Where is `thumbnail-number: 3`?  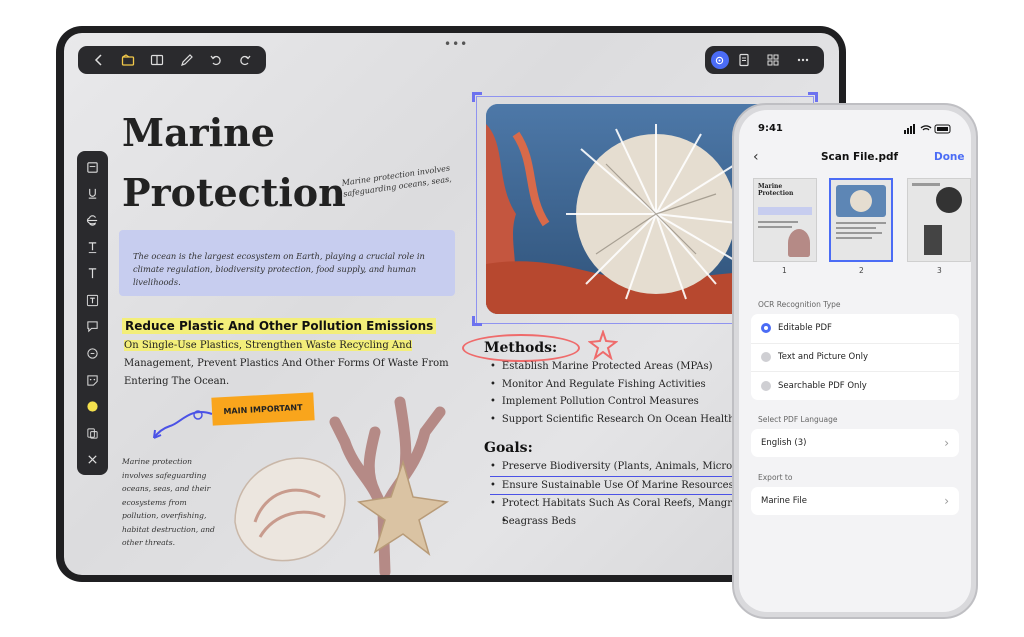 thumbnail-number: 3 is located at coordinates (939, 270).